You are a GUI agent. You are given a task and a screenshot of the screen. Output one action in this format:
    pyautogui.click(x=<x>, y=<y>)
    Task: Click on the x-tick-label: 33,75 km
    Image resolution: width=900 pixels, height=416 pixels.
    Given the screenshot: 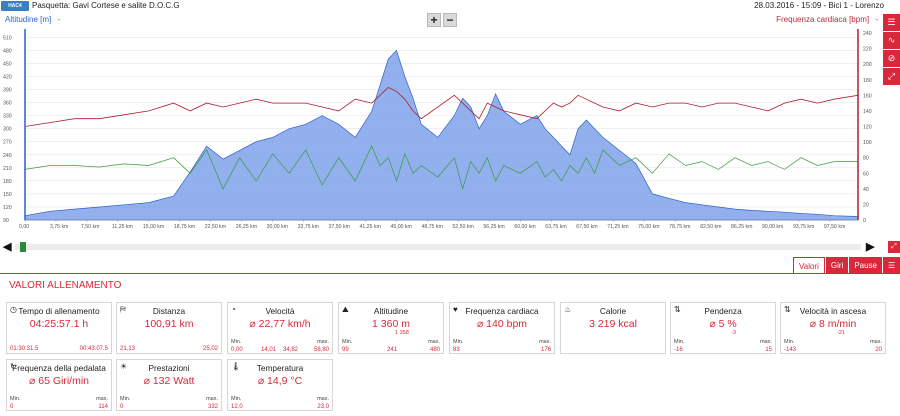 What is the action you would take?
    pyautogui.click(x=308, y=227)
    